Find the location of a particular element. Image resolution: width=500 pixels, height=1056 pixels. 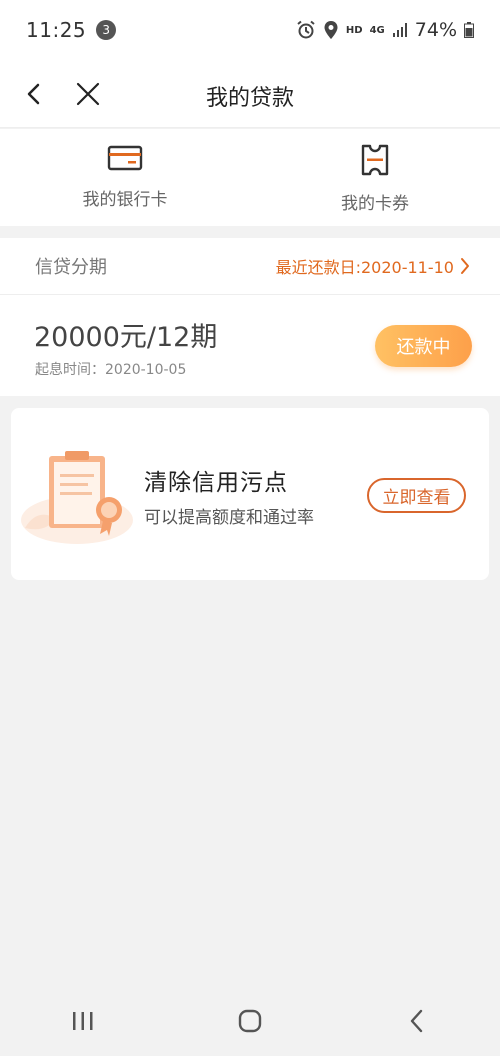

quick-links: 我的银行卡 我的卡券 is located at coordinates (250, 177).